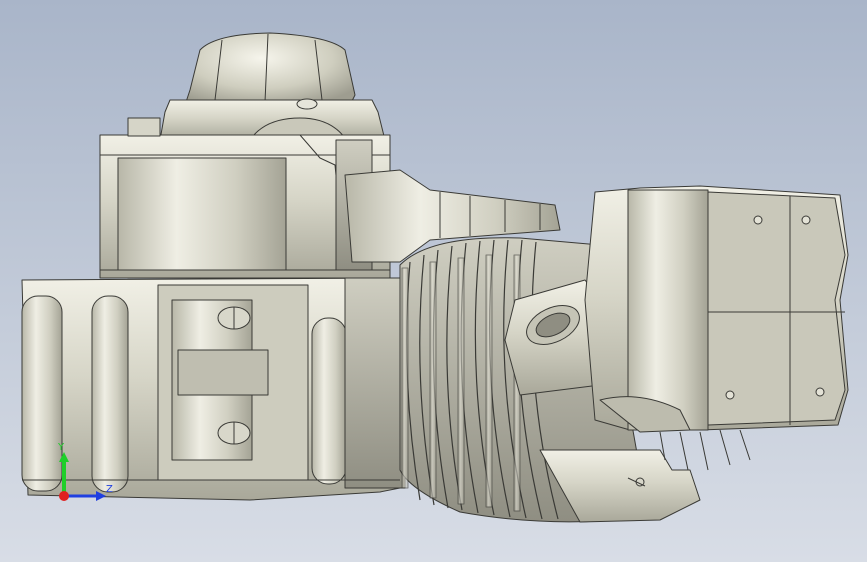 This screenshot has height=562, width=867. I want to click on orientation-triad: Y Z, so click(85, 471).